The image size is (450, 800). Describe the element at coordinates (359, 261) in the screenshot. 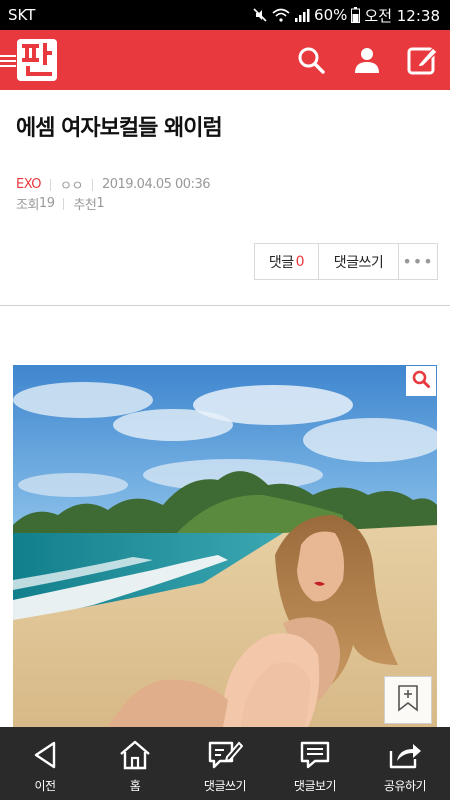

I see `write-comment-button: 댓글쓰기` at that location.